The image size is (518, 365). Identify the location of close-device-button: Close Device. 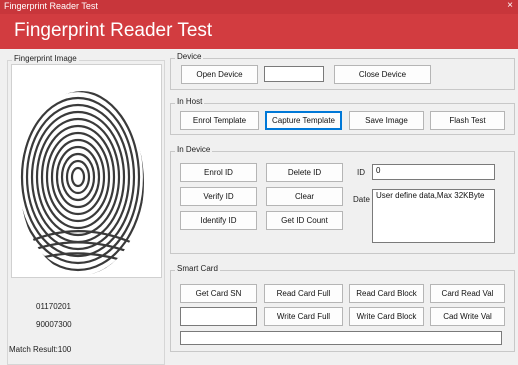
(382, 74).